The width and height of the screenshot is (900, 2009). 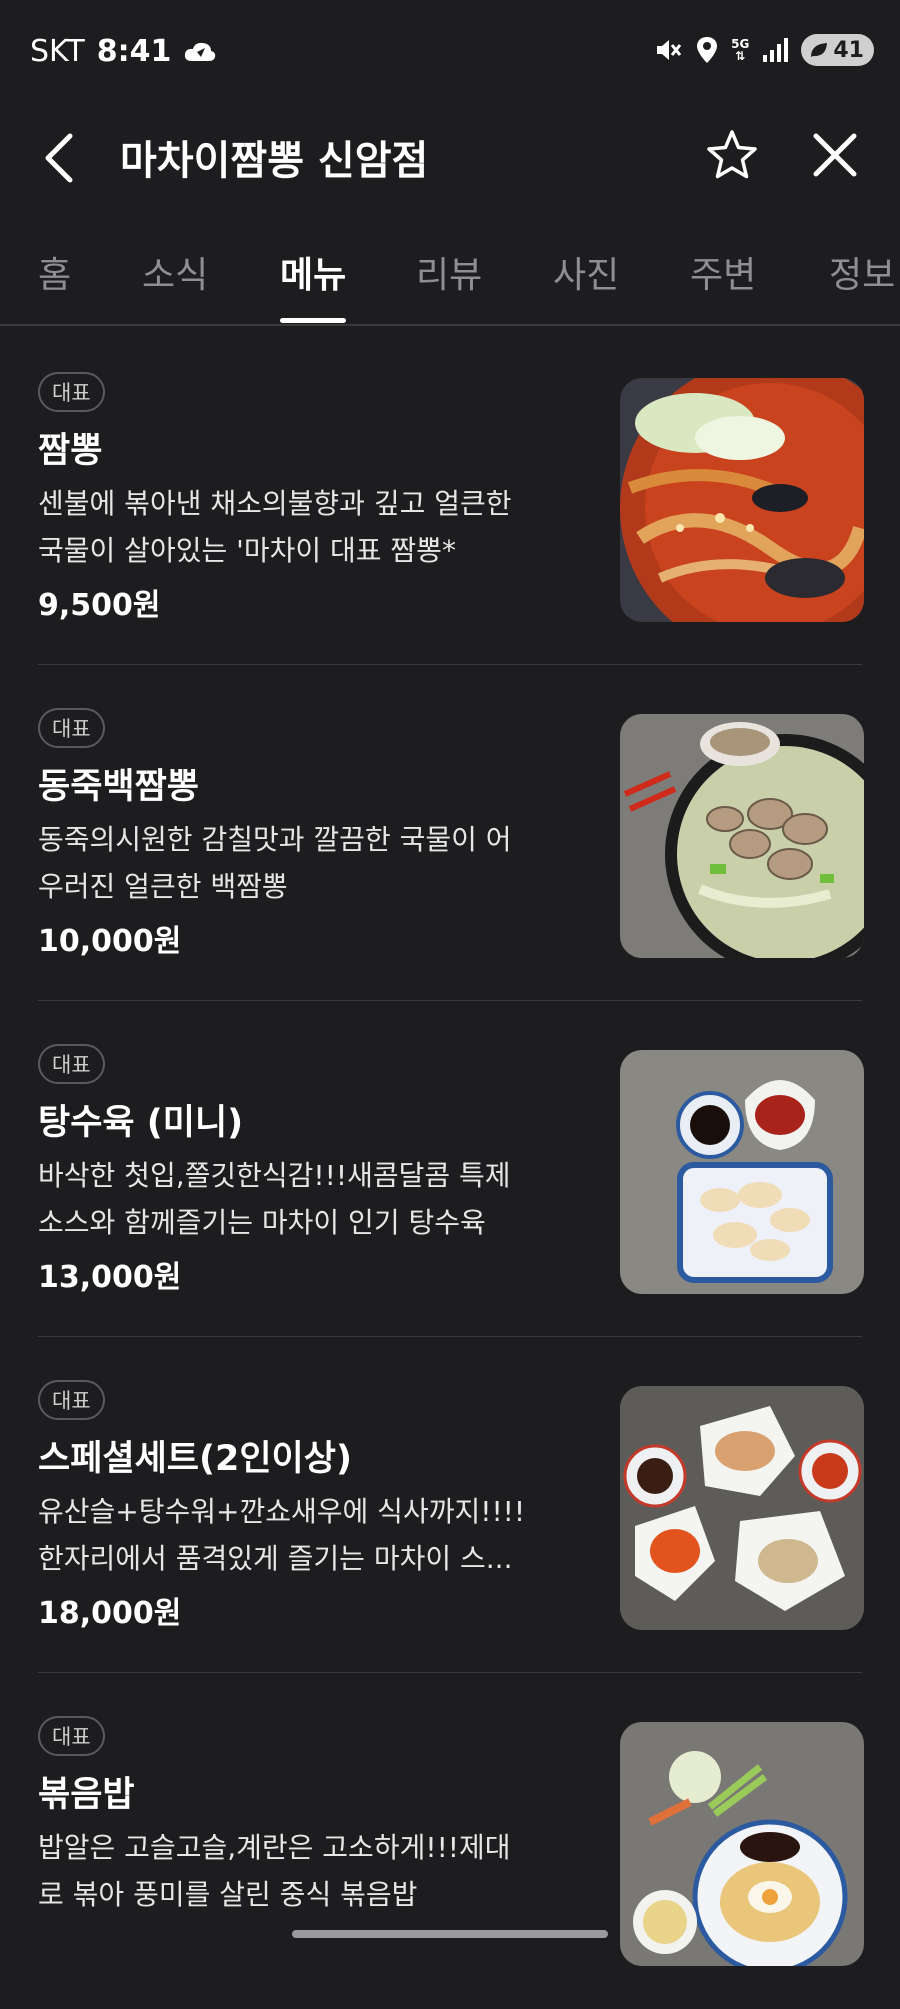 What do you see at coordinates (86, 1795) in the screenshot?
I see `menu-item-name: 볶음밥` at bounding box center [86, 1795].